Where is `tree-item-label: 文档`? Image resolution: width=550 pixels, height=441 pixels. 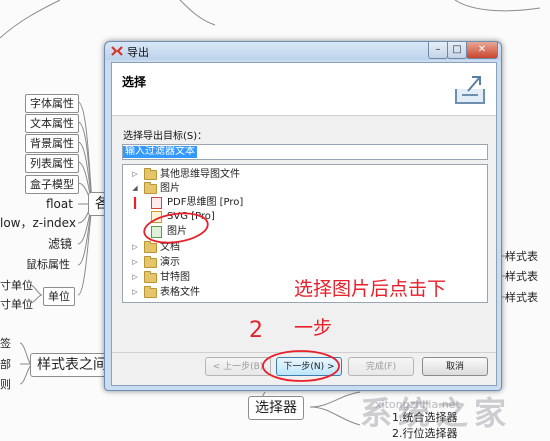
tree-item-label: 文档 is located at coordinates (170, 247).